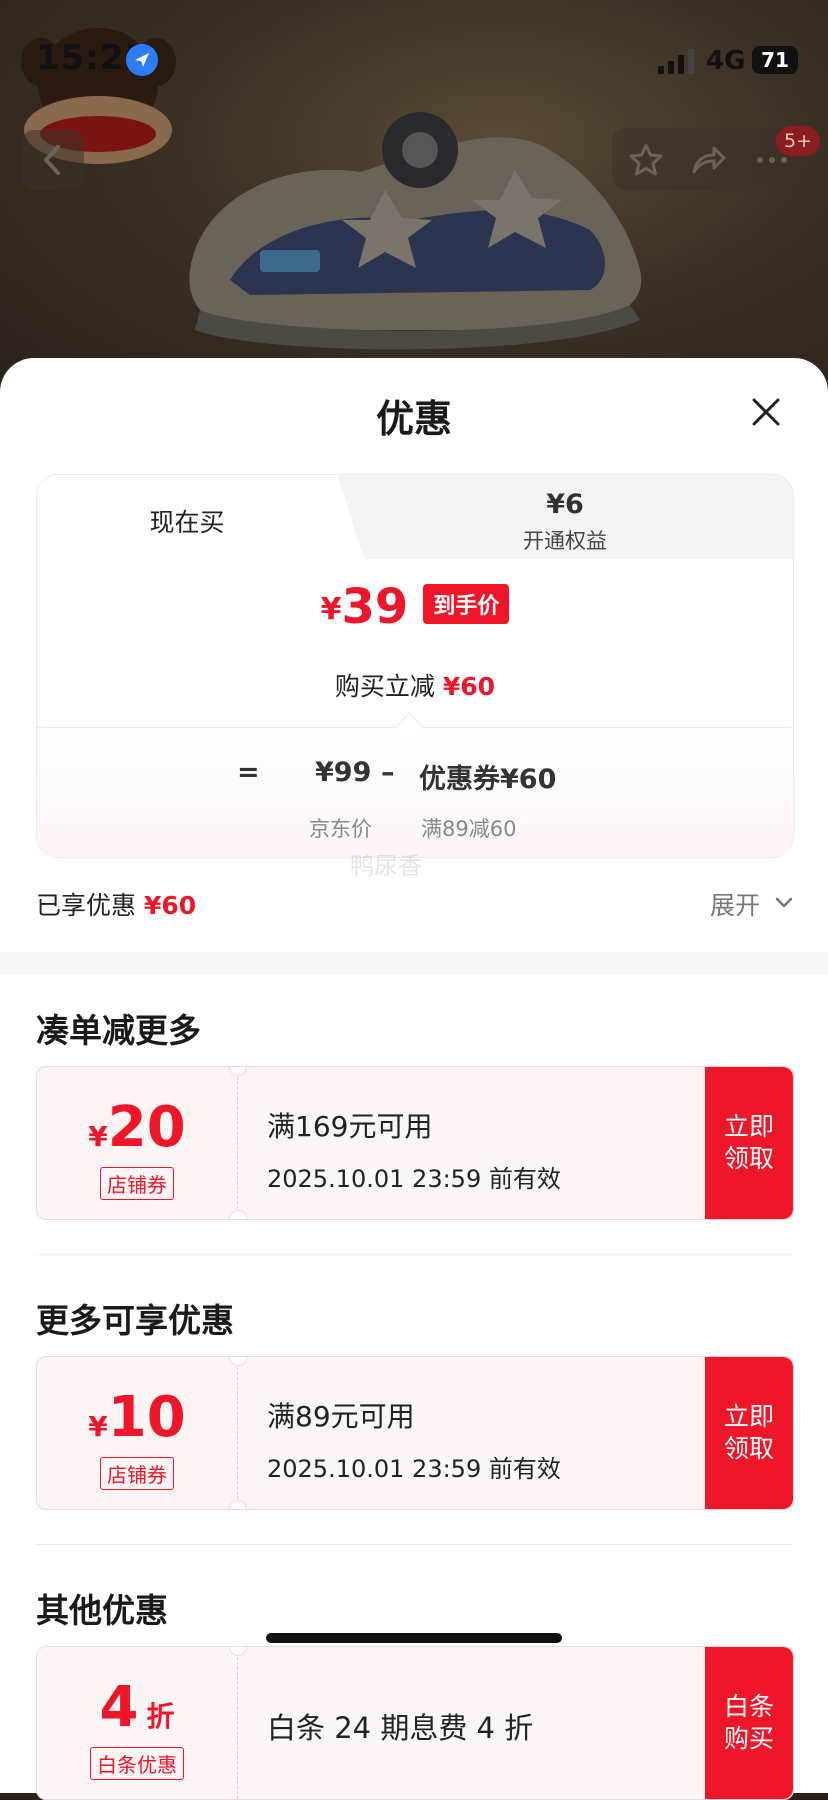 The height and width of the screenshot is (1800, 828). What do you see at coordinates (798, 141) in the screenshot?
I see `message-count-badge: 5+` at bounding box center [798, 141].